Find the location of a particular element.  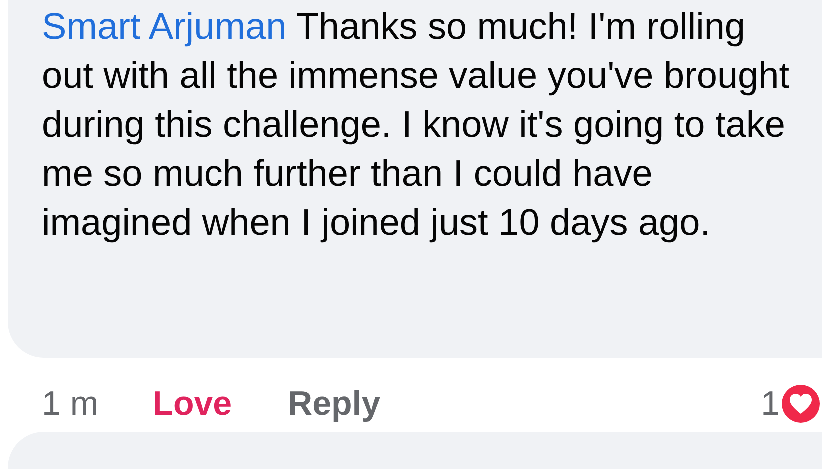

reaction-count: 1 is located at coordinates (770, 404).